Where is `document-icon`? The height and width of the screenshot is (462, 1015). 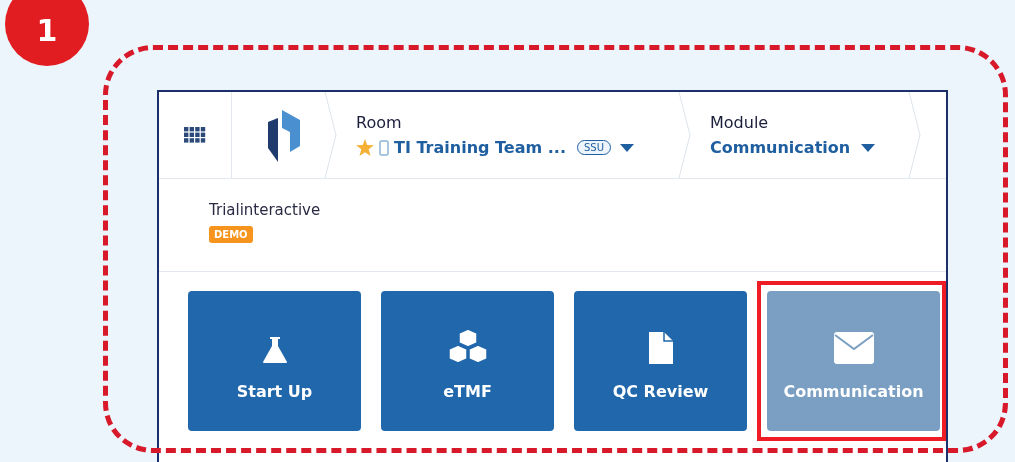 document-icon is located at coordinates (660, 348).